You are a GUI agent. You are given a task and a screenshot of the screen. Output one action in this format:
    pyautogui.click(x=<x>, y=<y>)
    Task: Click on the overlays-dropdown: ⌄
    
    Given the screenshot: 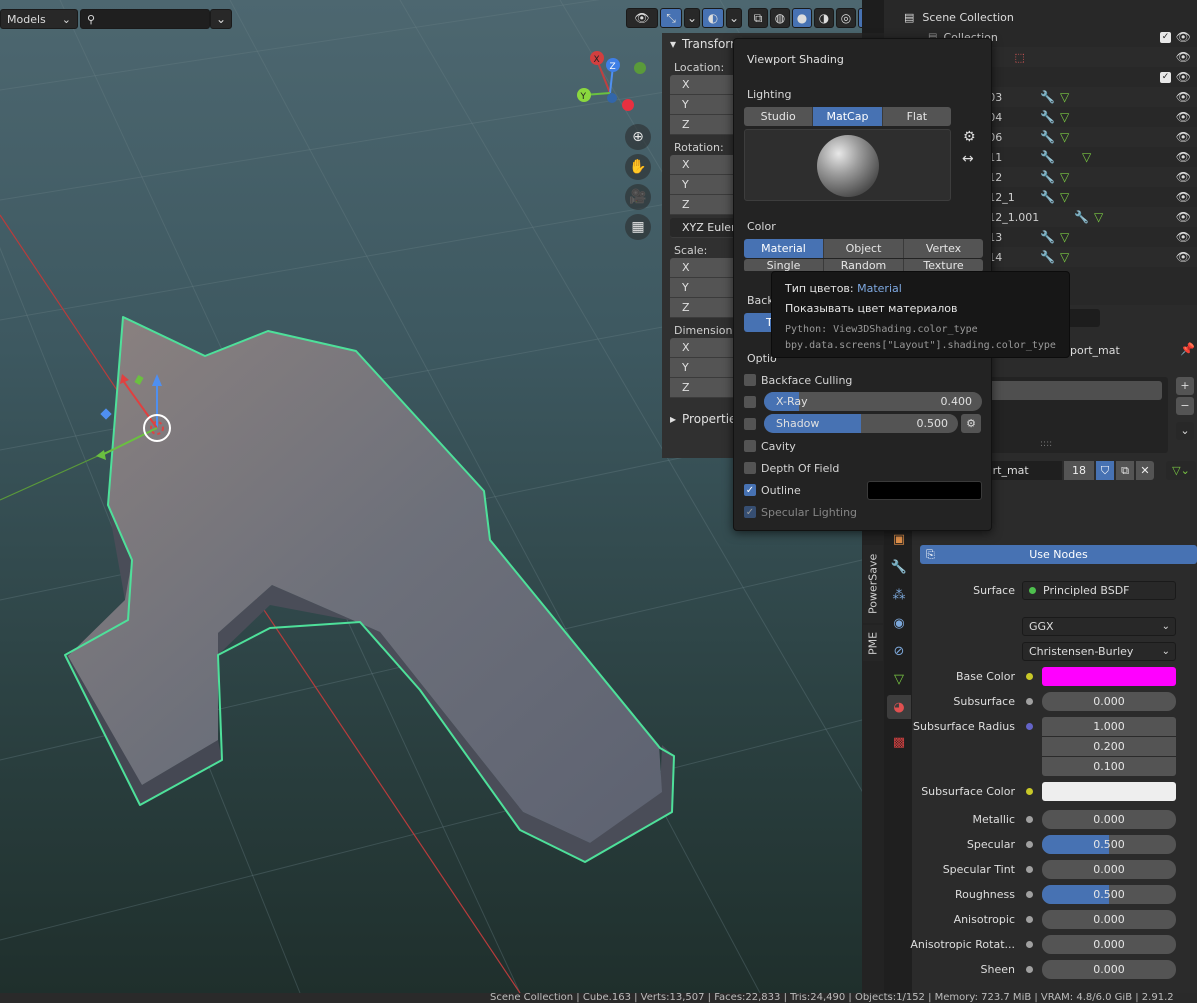 What is the action you would take?
    pyautogui.click(x=734, y=18)
    